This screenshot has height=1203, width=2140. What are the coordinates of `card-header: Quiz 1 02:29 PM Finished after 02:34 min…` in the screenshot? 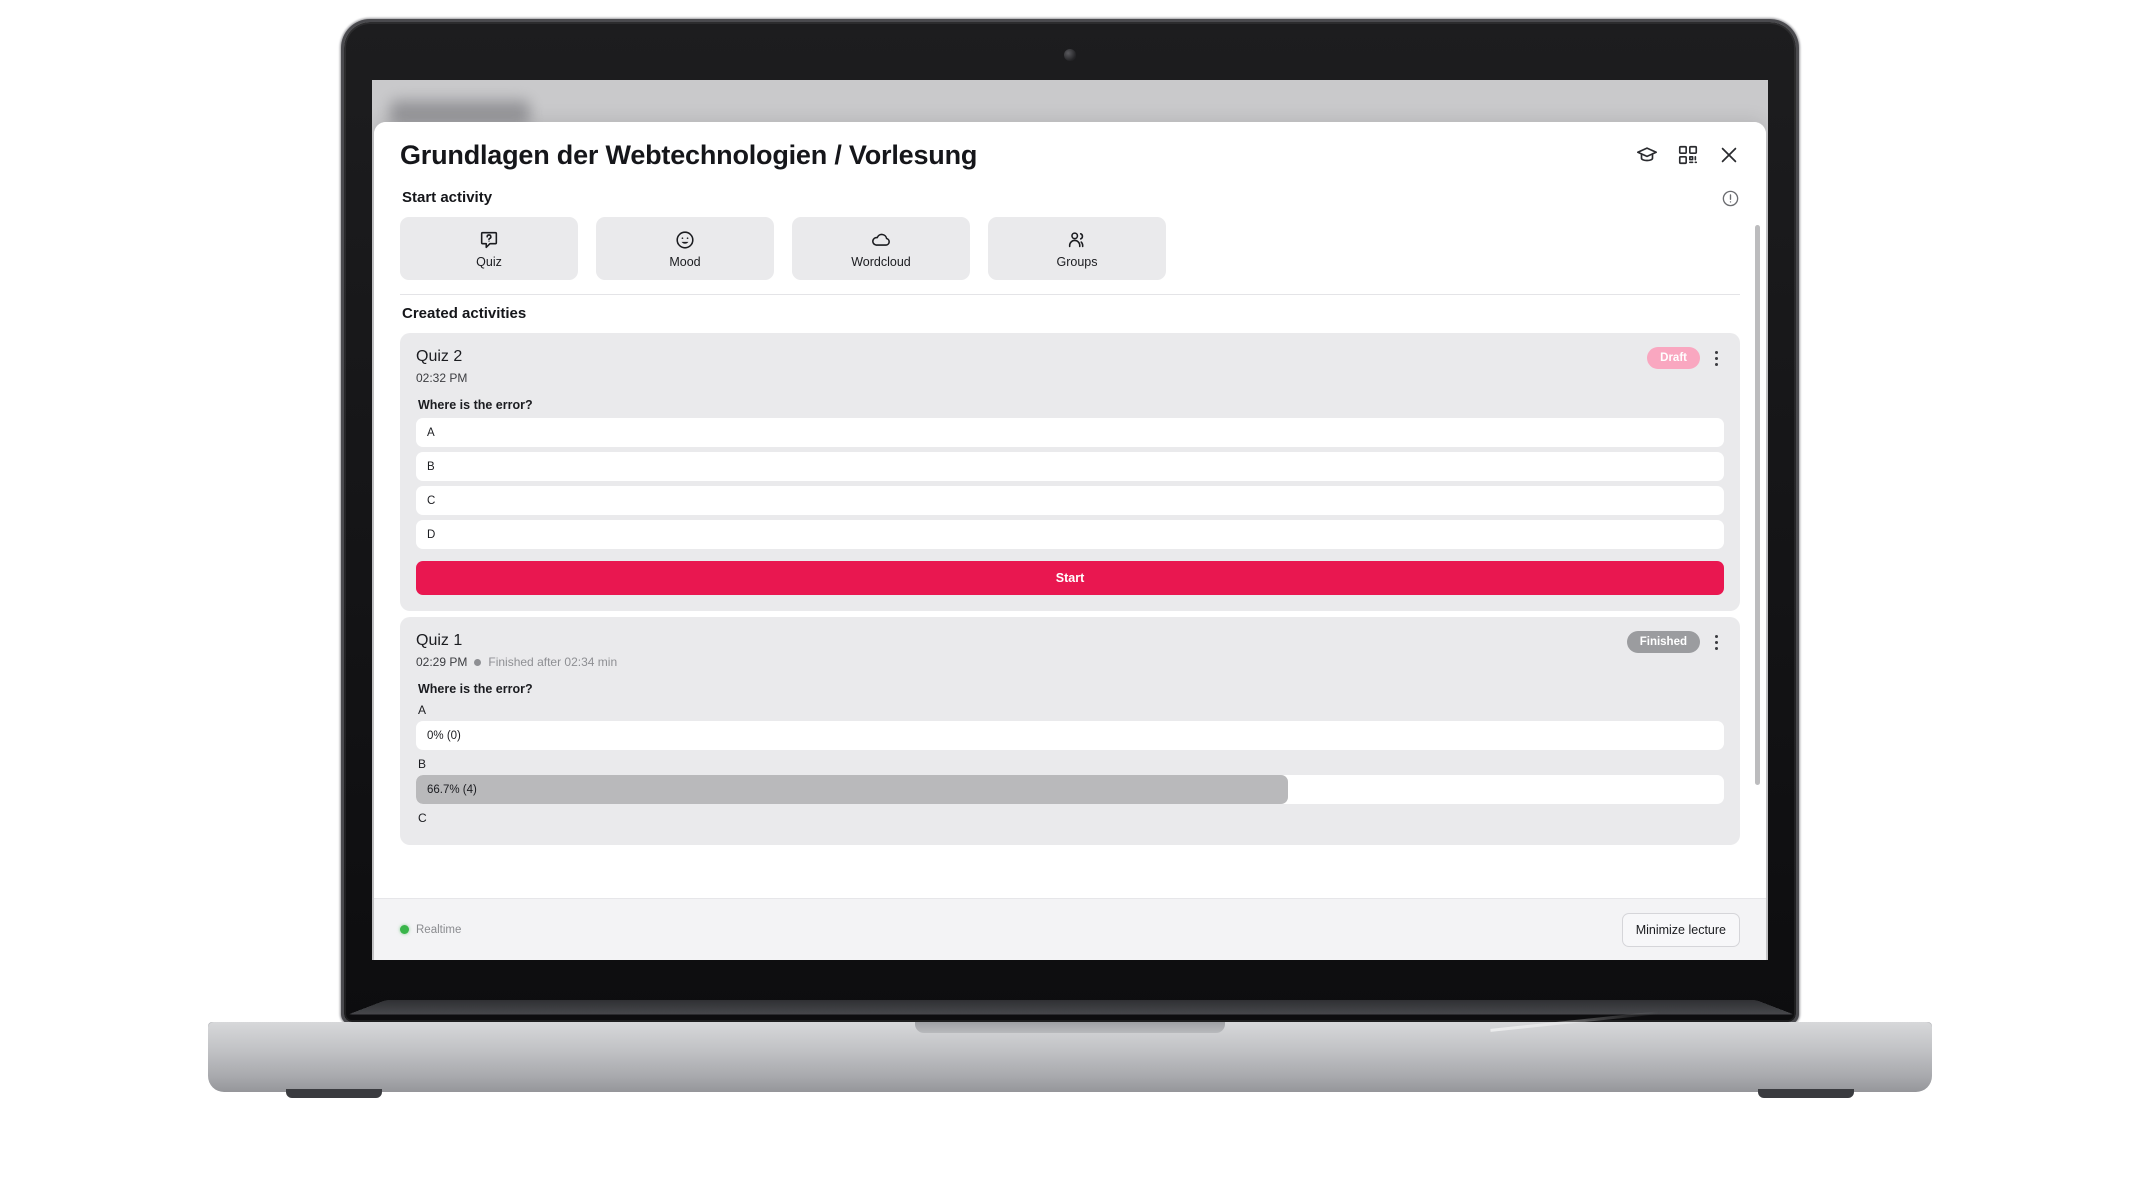 It's located at (1070, 650).